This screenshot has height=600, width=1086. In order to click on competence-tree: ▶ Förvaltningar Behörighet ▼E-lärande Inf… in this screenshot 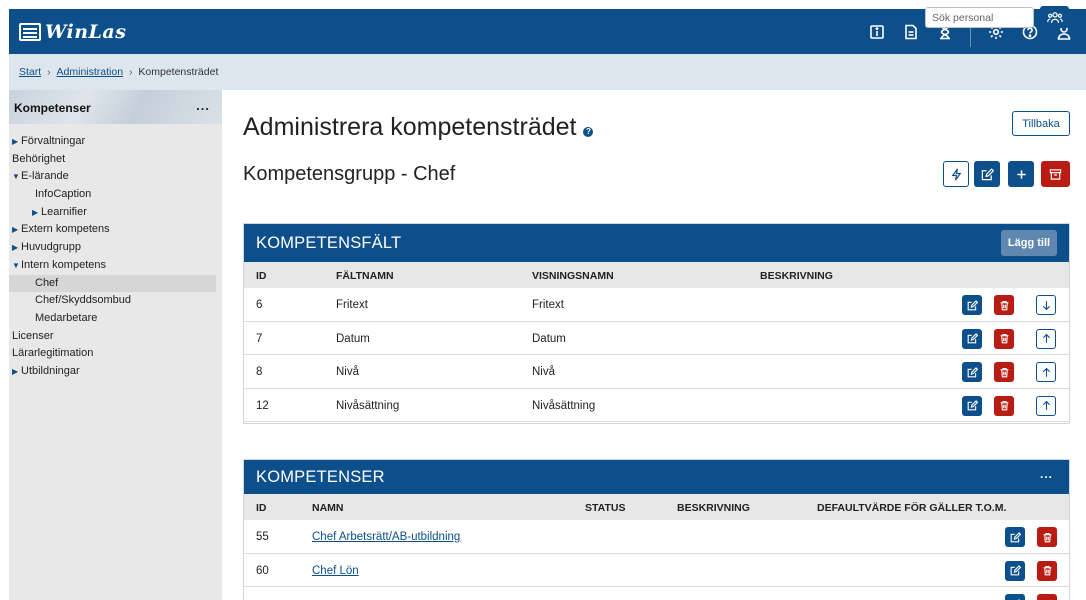, I will do `click(115, 252)`.